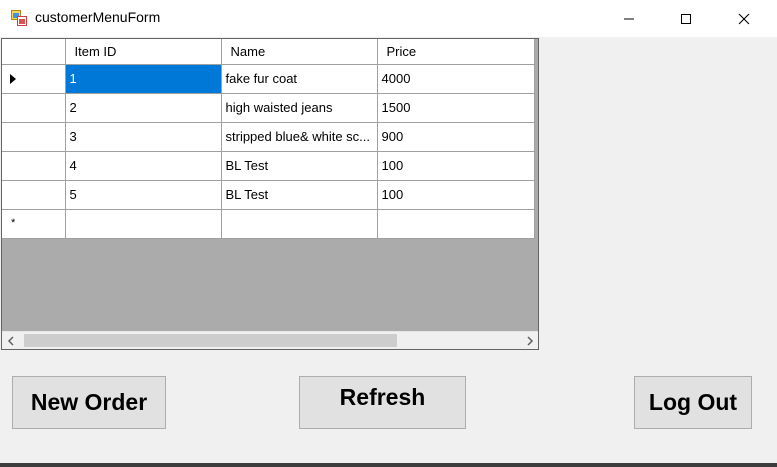  What do you see at coordinates (299, 108) in the screenshot?
I see `cell-name: high waisted jeans` at bounding box center [299, 108].